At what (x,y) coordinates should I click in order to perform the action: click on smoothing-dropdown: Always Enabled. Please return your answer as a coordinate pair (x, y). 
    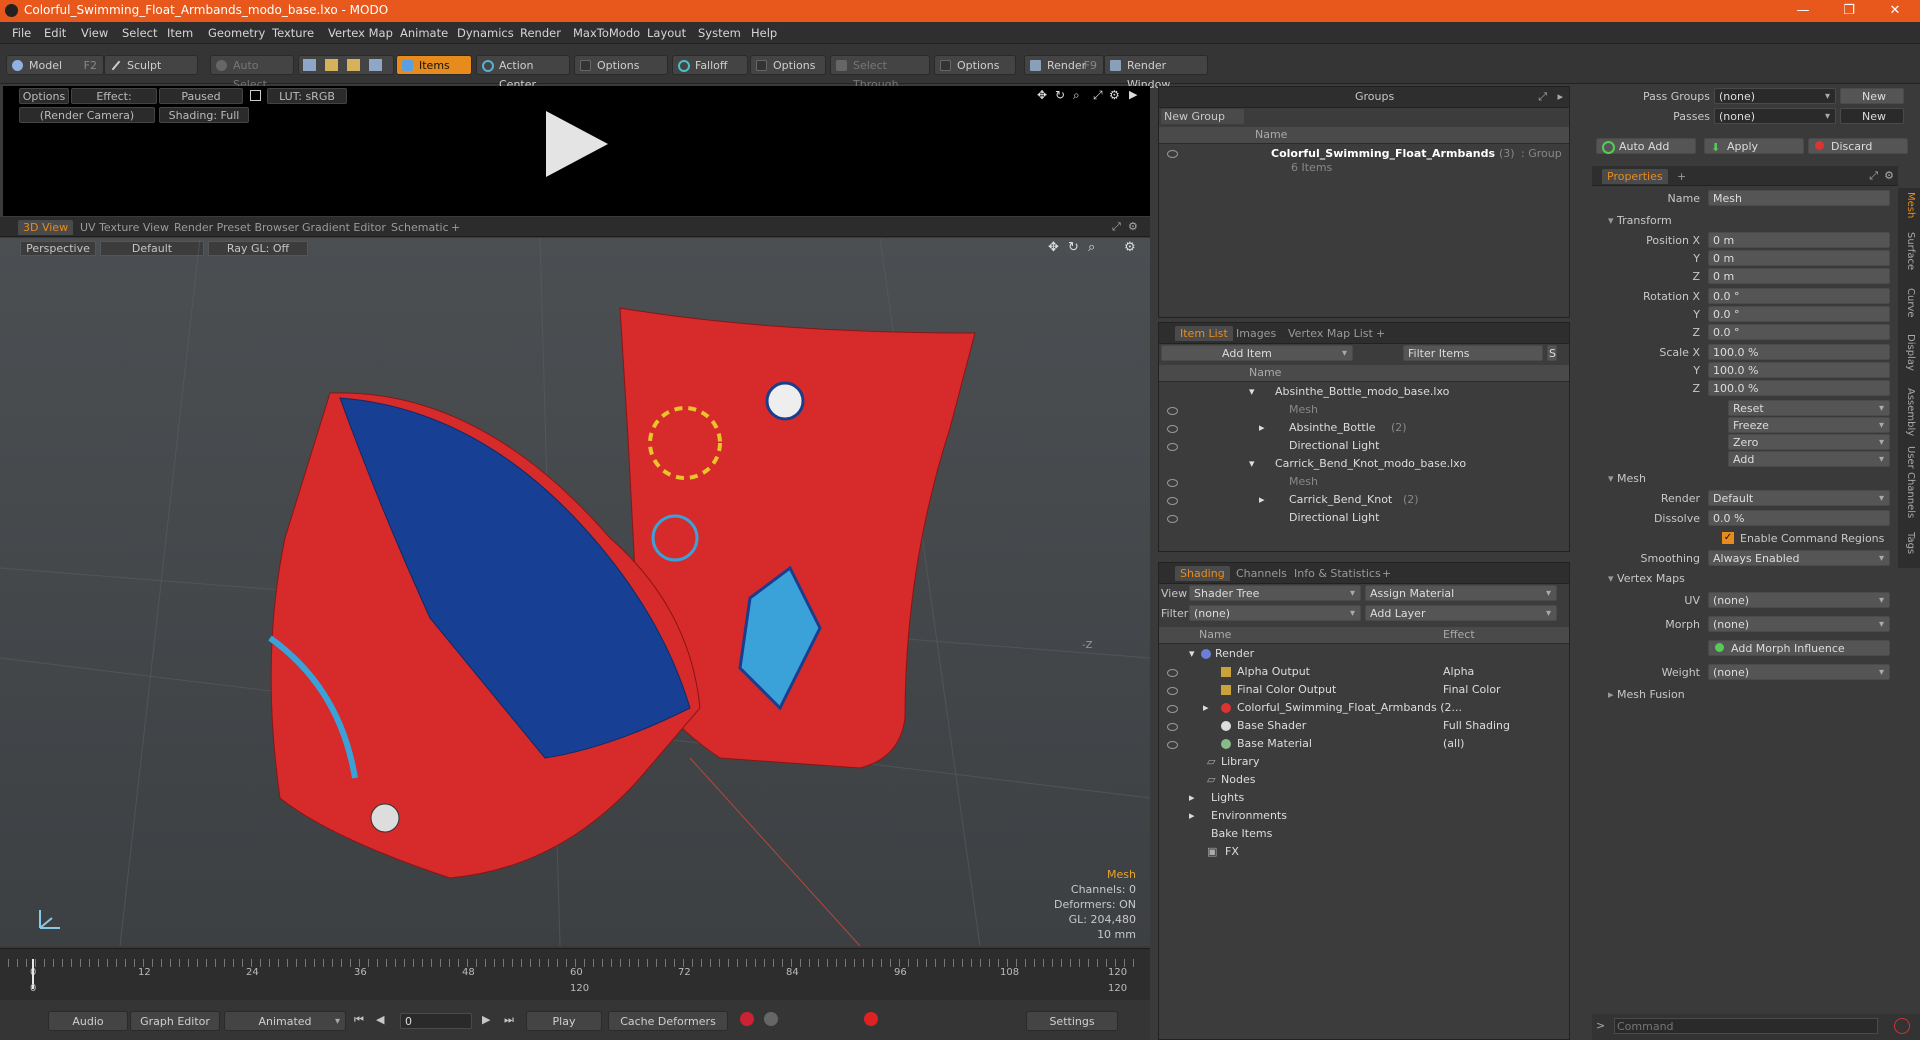
    Looking at the image, I should click on (1799, 558).